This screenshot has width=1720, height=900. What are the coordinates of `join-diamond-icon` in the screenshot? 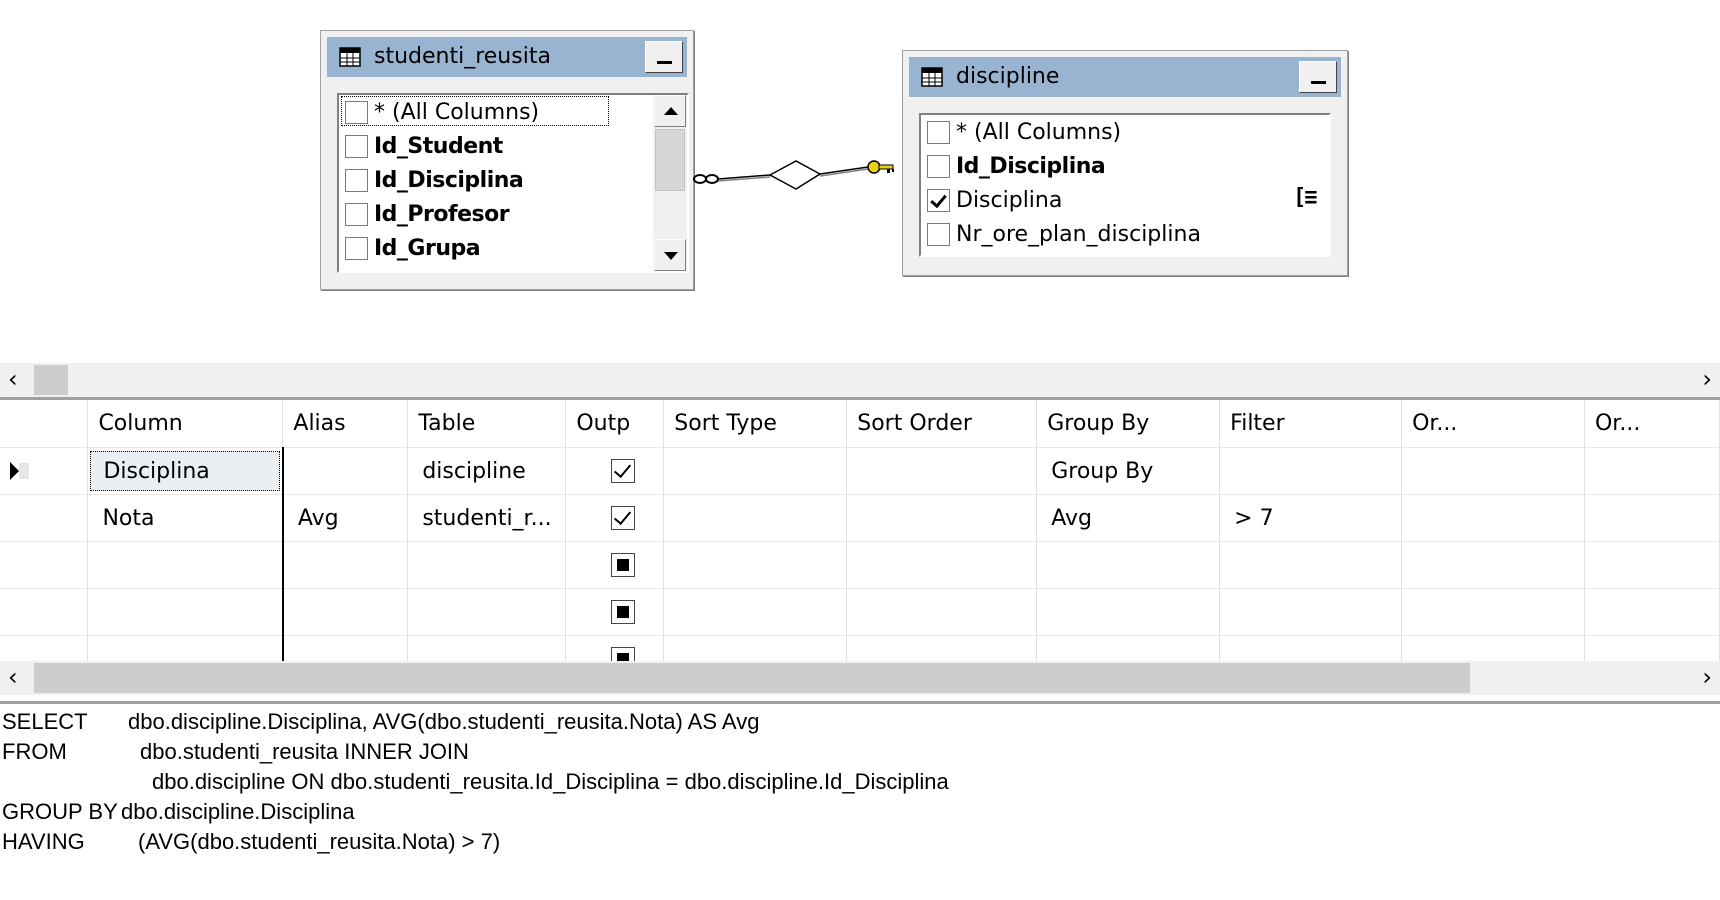 It's located at (795, 175).